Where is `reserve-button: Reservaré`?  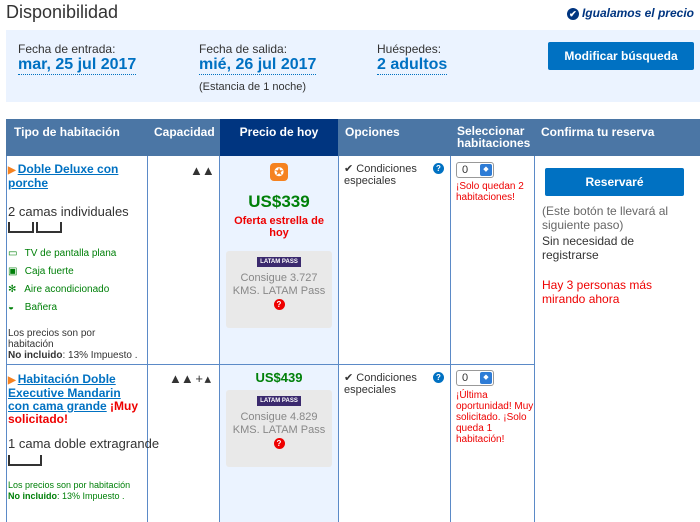 reserve-button: Reservaré is located at coordinates (614, 182).